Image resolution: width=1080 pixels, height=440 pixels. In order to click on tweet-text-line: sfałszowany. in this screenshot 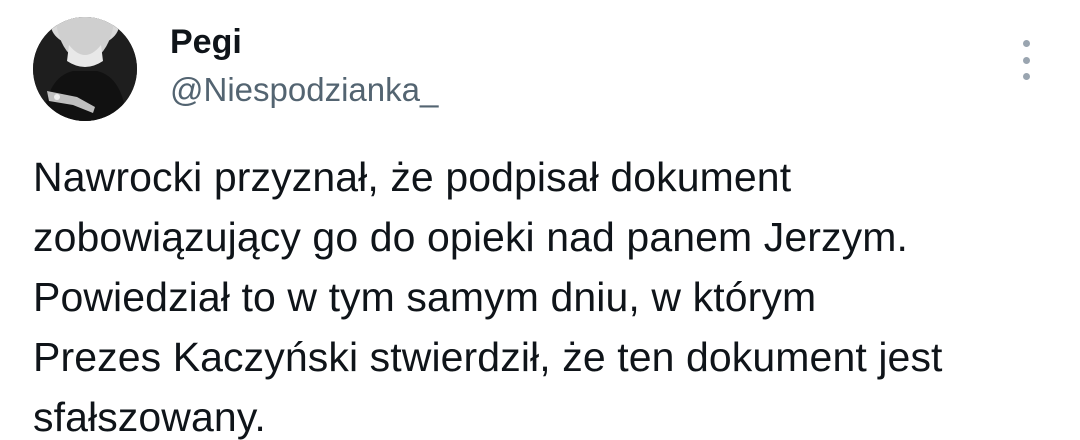, I will do `click(149, 417)`.